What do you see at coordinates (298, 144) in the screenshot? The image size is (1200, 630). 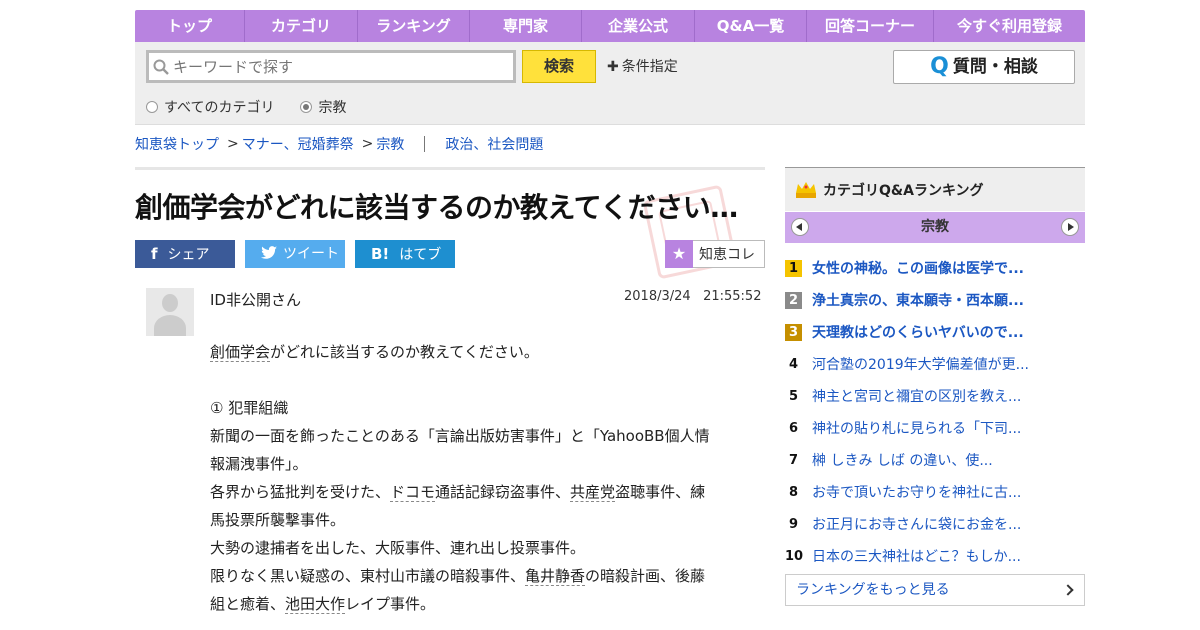 I see `breadcrumb-manners: マナー、冠婚葬祭` at bounding box center [298, 144].